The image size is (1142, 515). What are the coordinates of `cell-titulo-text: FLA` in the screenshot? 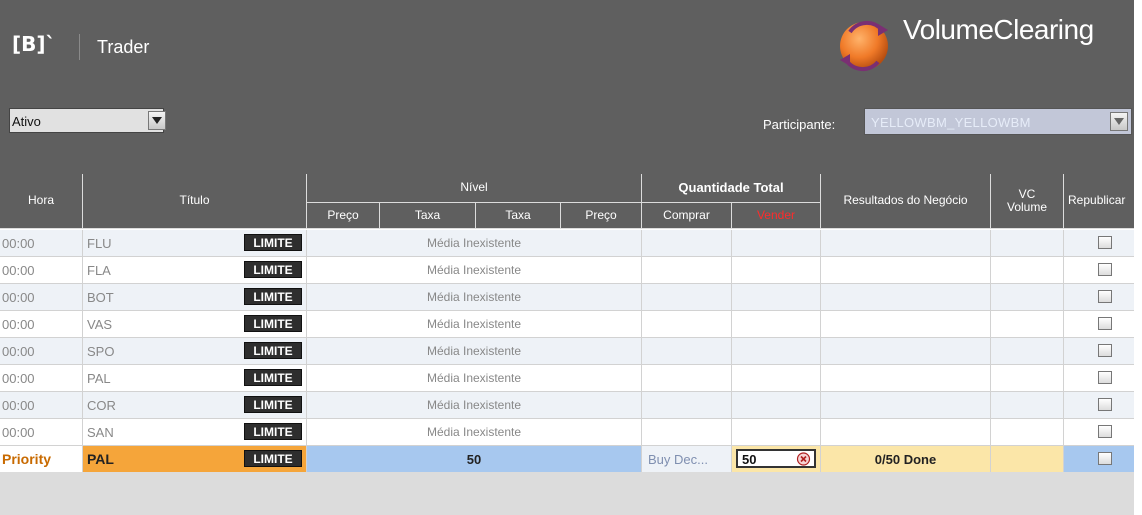 It's located at (99, 270).